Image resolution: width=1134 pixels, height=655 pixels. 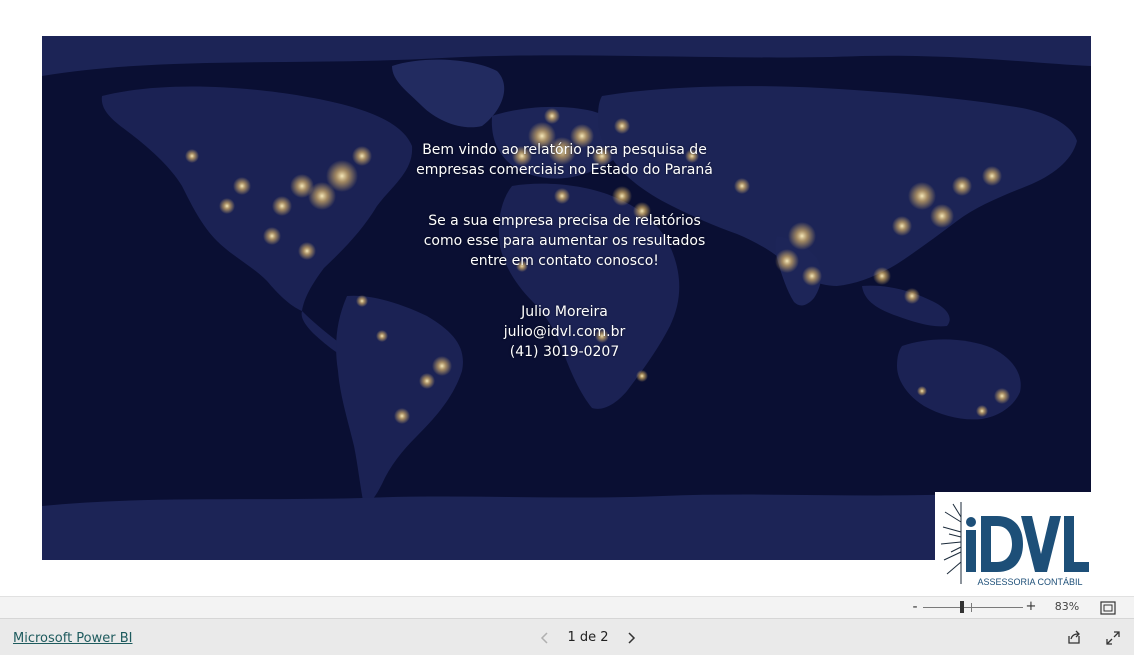 What do you see at coordinates (564, 332) in the screenshot?
I see `contact-email: julio@idvl.com.br` at bounding box center [564, 332].